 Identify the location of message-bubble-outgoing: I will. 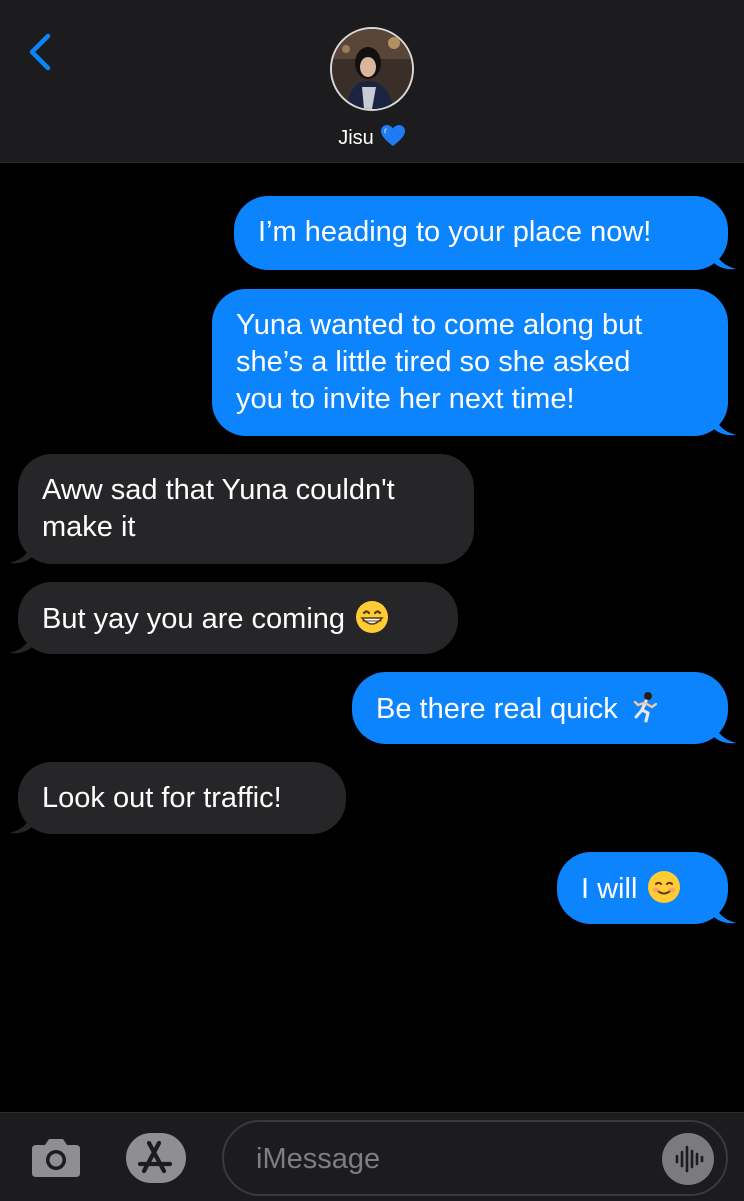
(647, 888).